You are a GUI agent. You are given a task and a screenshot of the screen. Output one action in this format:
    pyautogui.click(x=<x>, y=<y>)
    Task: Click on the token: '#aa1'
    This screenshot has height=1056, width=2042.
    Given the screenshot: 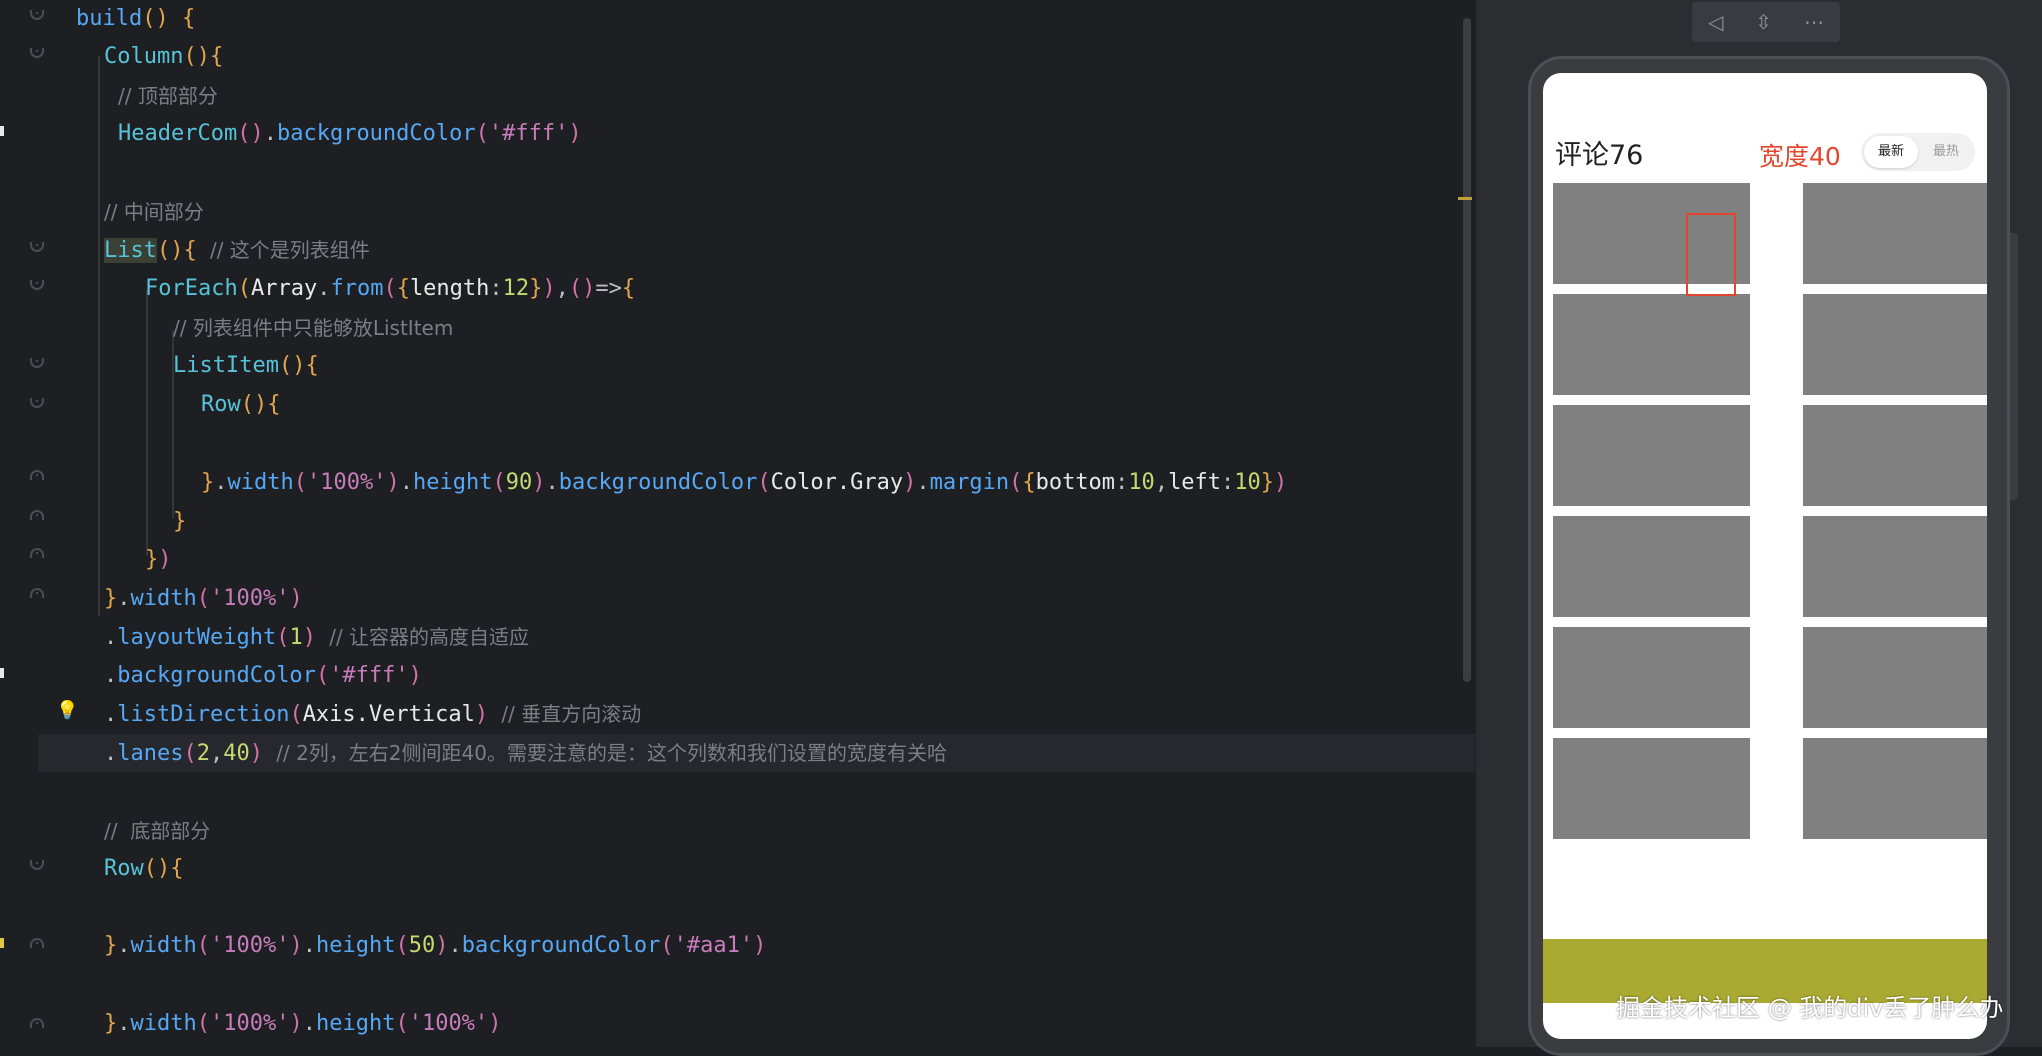 What is the action you would take?
    pyautogui.click(x=713, y=945)
    